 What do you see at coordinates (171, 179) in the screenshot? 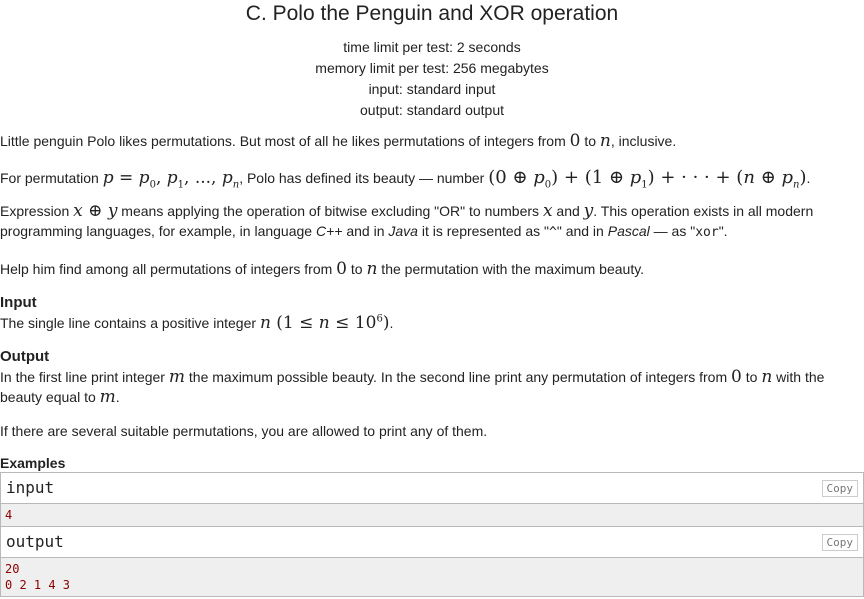
I see `permutation-formula: p = p0, p1, ..., pn` at bounding box center [171, 179].